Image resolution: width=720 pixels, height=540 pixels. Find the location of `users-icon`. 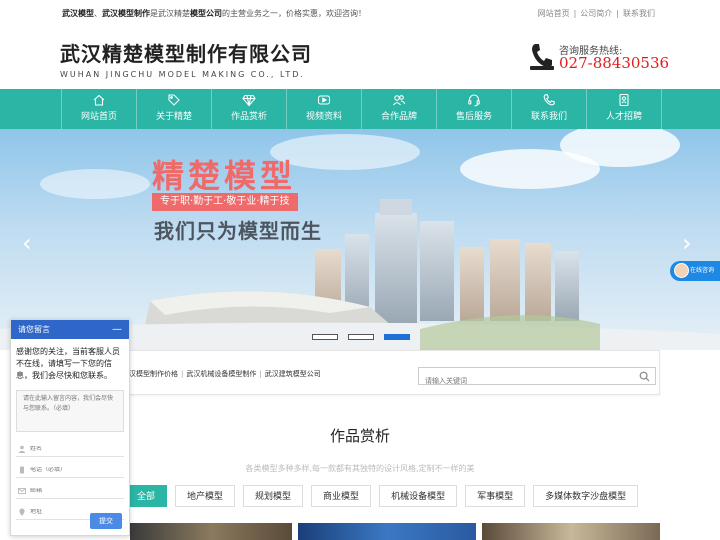

users-icon is located at coordinates (399, 100).